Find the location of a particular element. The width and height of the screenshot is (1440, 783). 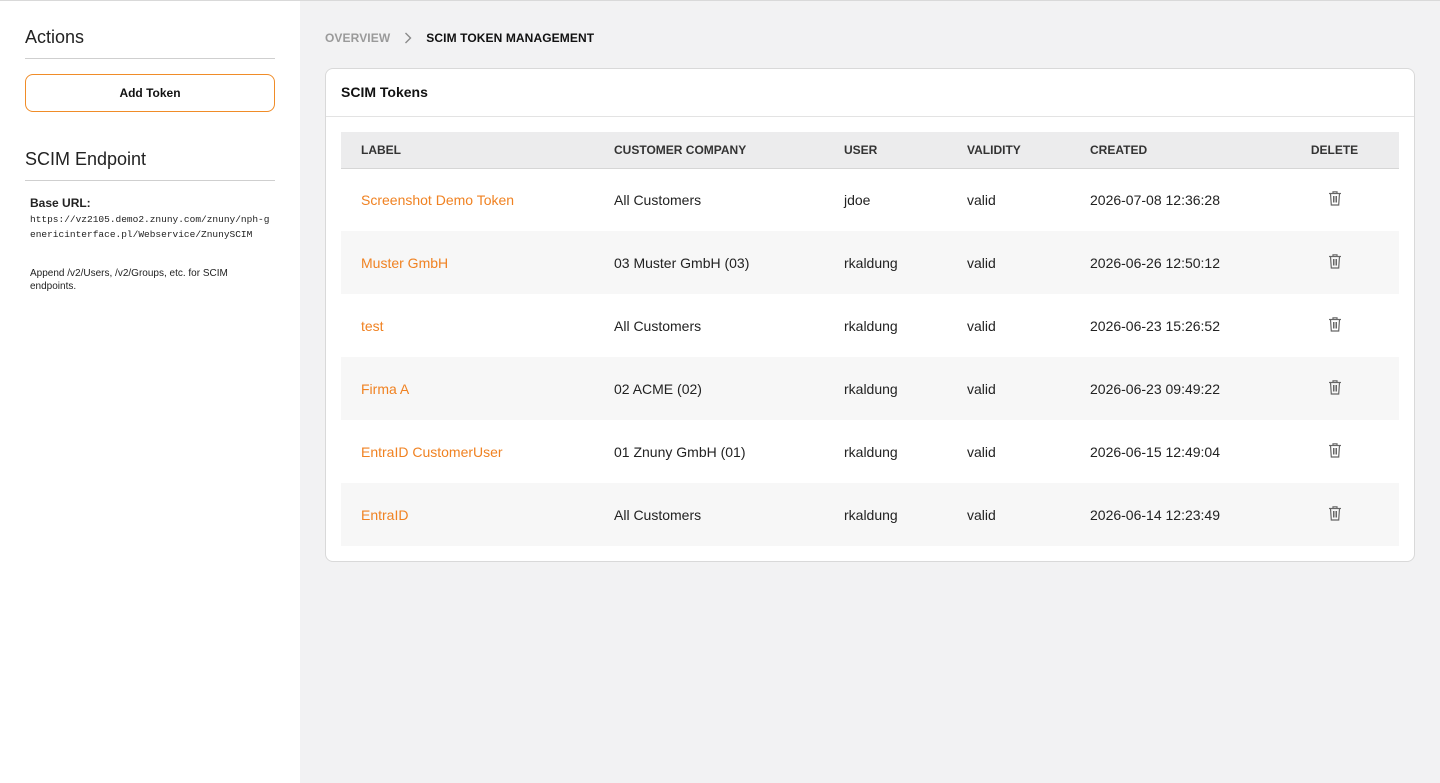

token-label-link: EntraID is located at coordinates (467, 514).